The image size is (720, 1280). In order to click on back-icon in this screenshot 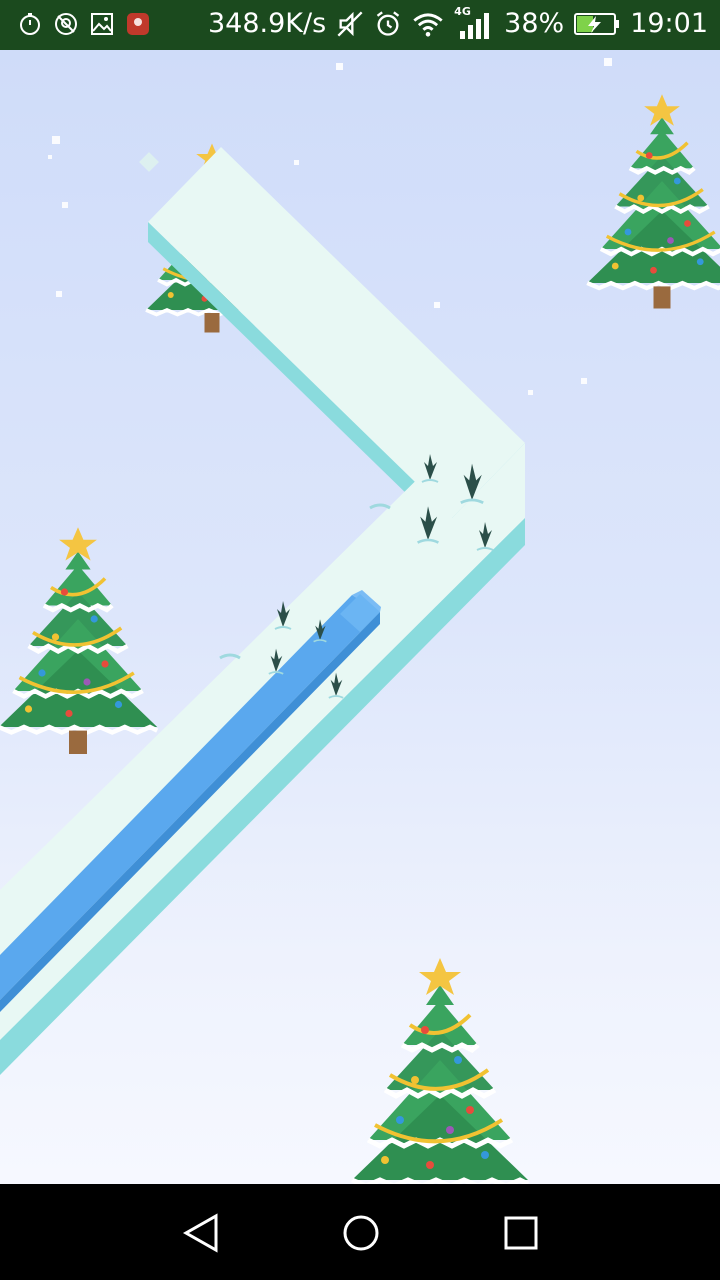, I will do `click(201, 1233)`.